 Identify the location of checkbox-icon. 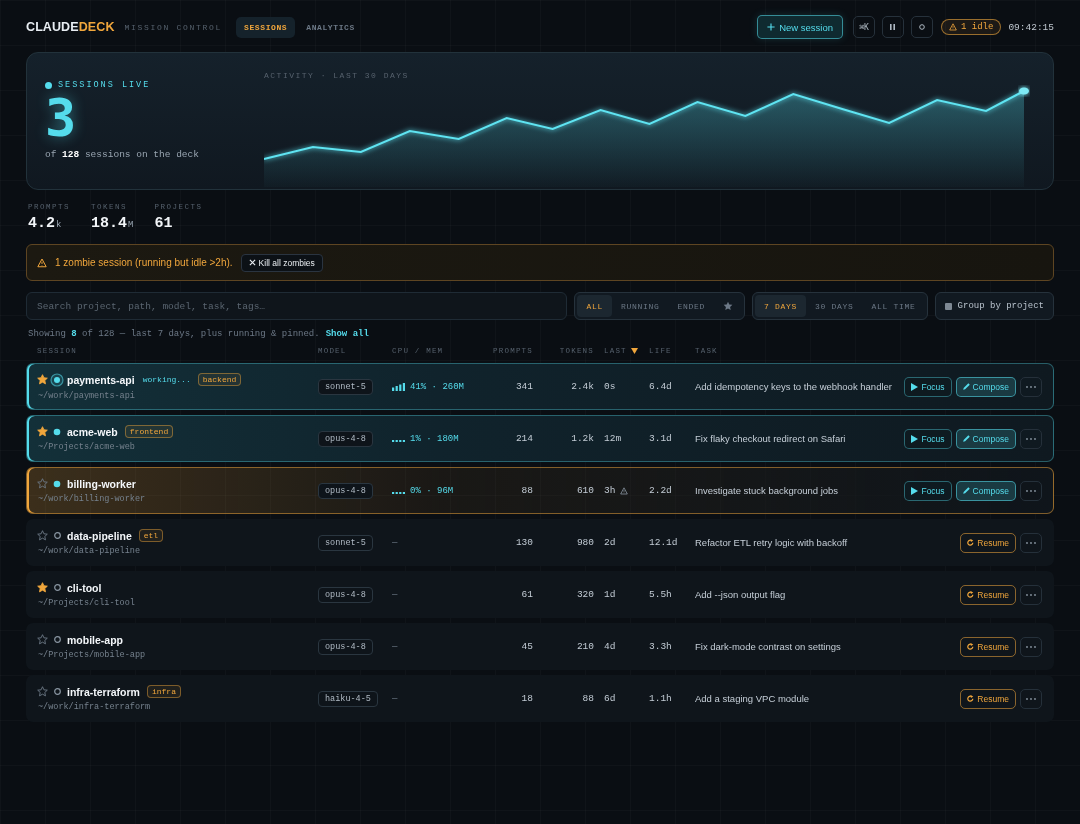
(948, 306).